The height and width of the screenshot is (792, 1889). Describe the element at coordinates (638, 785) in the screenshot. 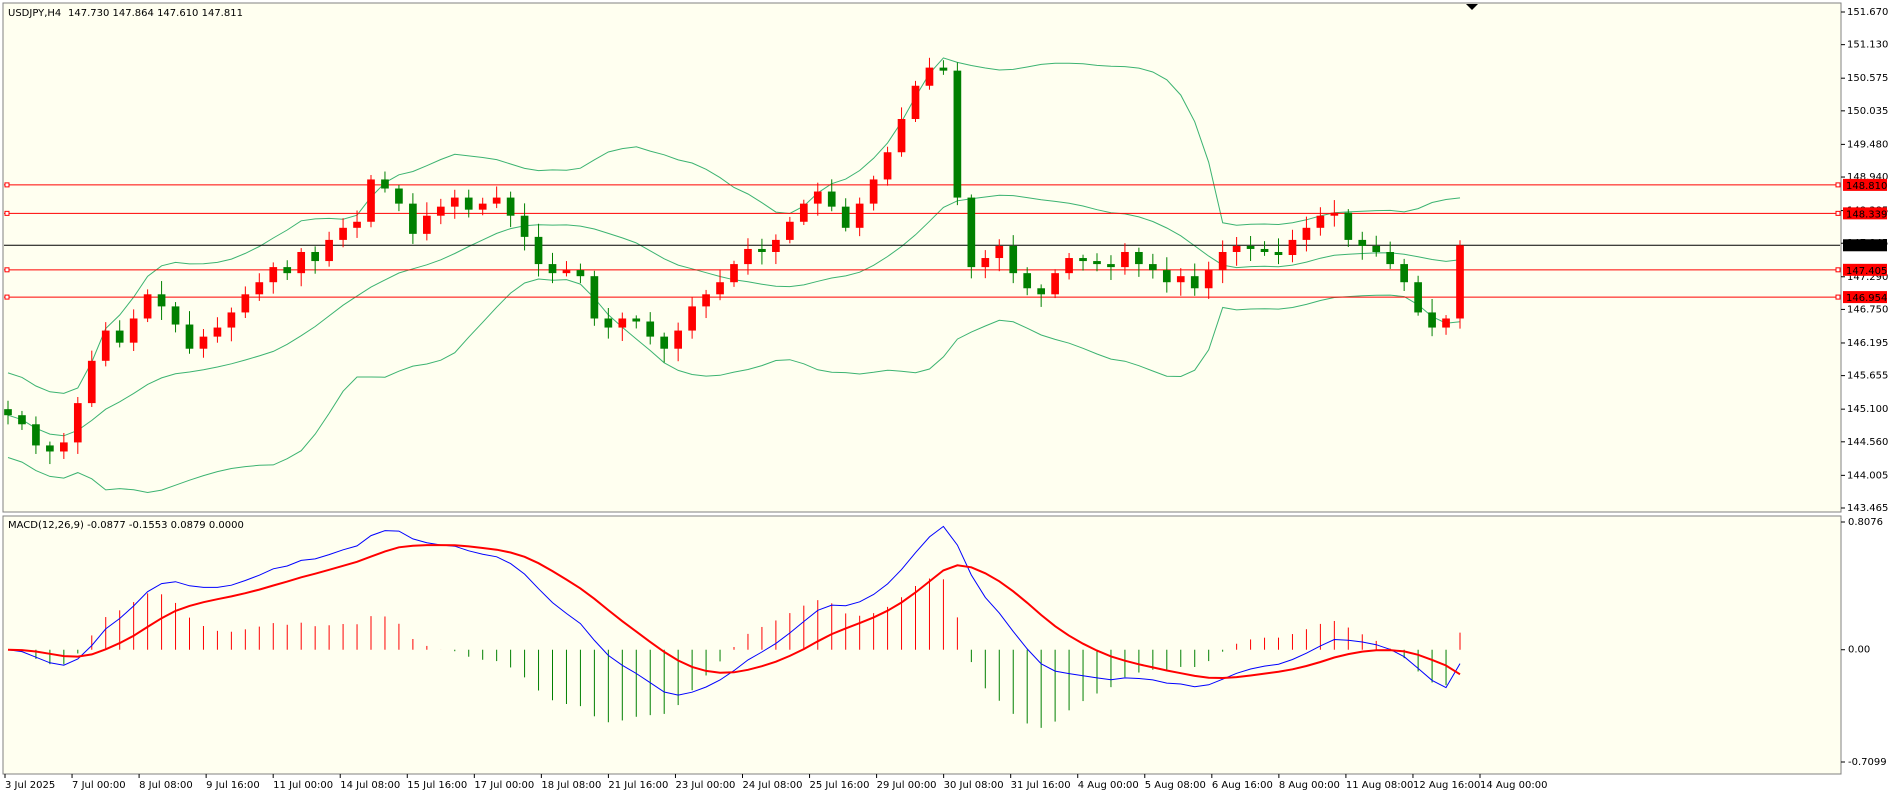

I see `time-axis-label: 21 Jul 16:00` at that location.